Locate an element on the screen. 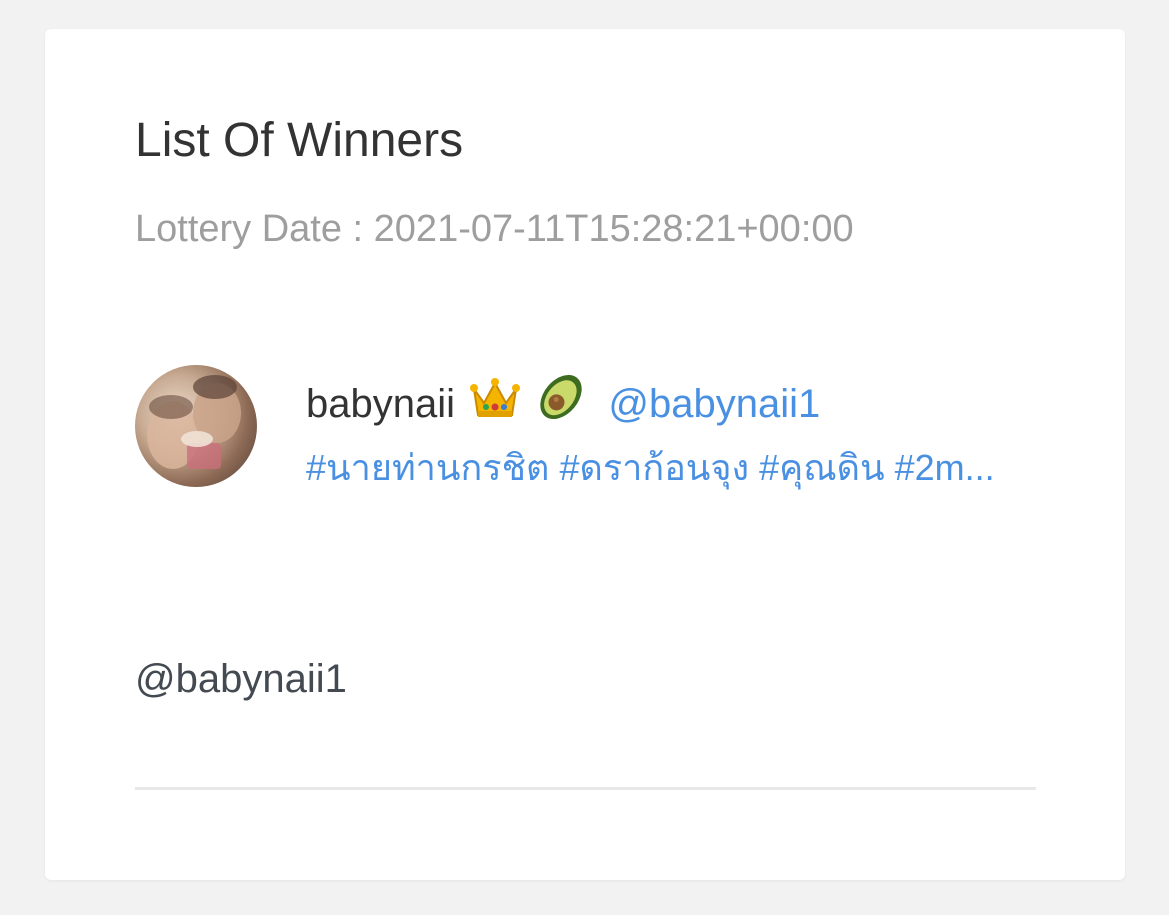 This screenshot has height=915, width=1169. avatar is located at coordinates (196, 426).